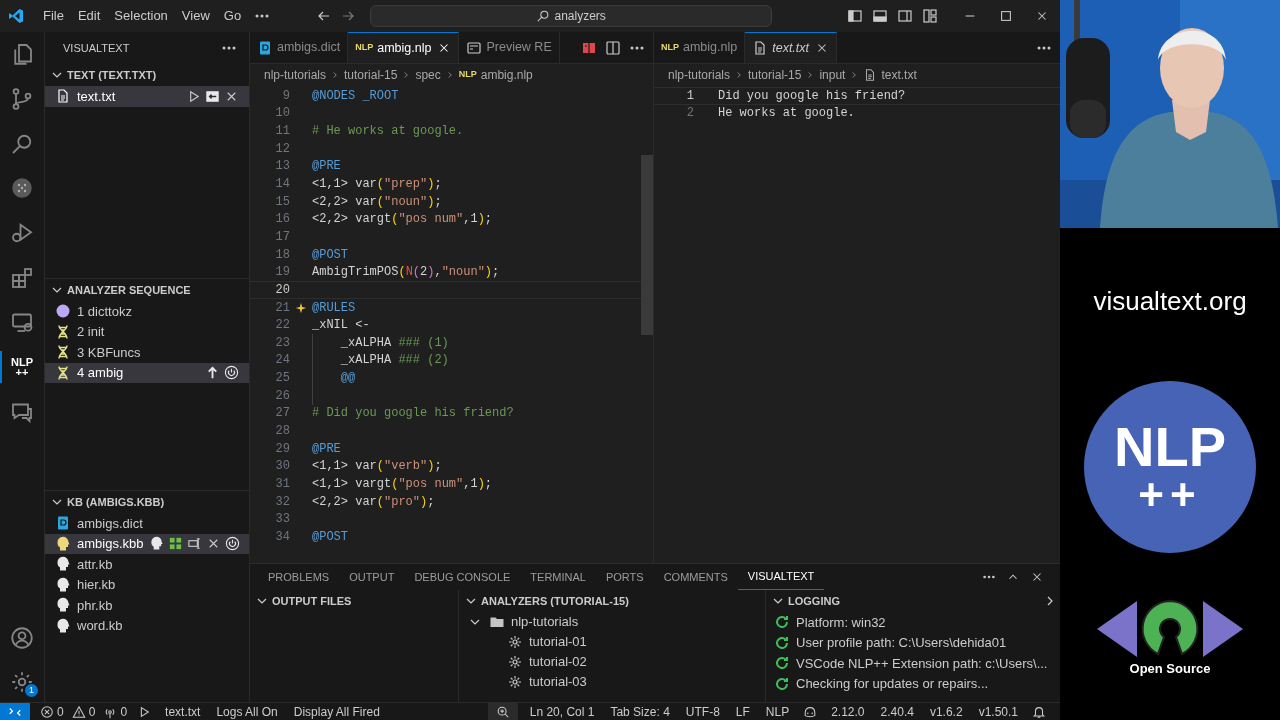 The width and height of the screenshot is (1280, 720). I want to click on tree-item: ambigs.dict, so click(147, 523).